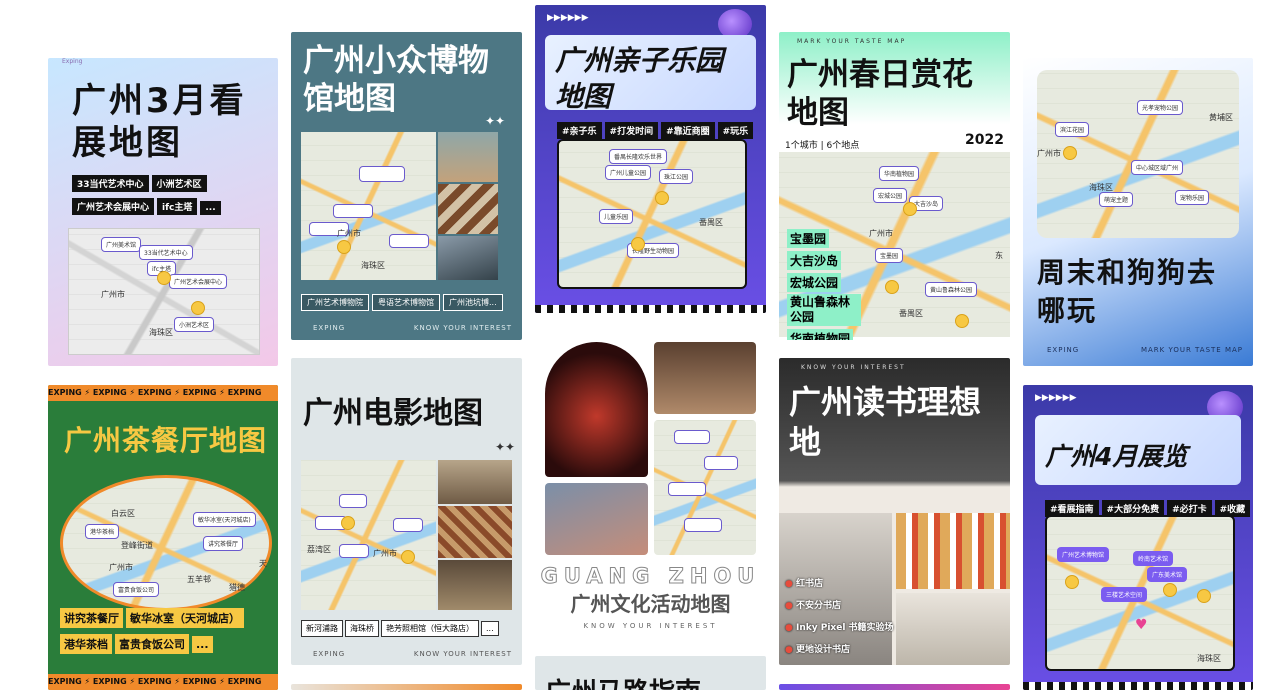 This screenshot has height=690, width=1265. What do you see at coordinates (885, 422) in the screenshot?
I see `card-title: 广州读书理想地` at bounding box center [885, 422].